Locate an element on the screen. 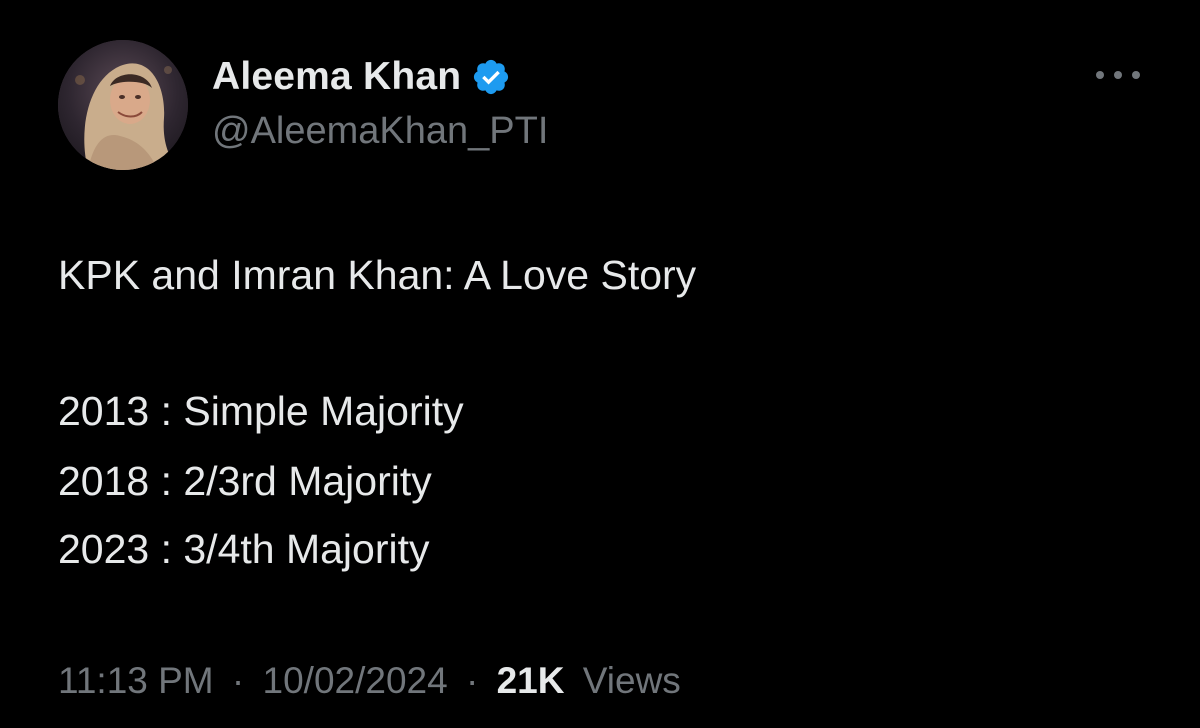 This screenshot has width=1200, height=728. author-handle: @AleemaKhan_PTI is located at coordinates (380, 131).